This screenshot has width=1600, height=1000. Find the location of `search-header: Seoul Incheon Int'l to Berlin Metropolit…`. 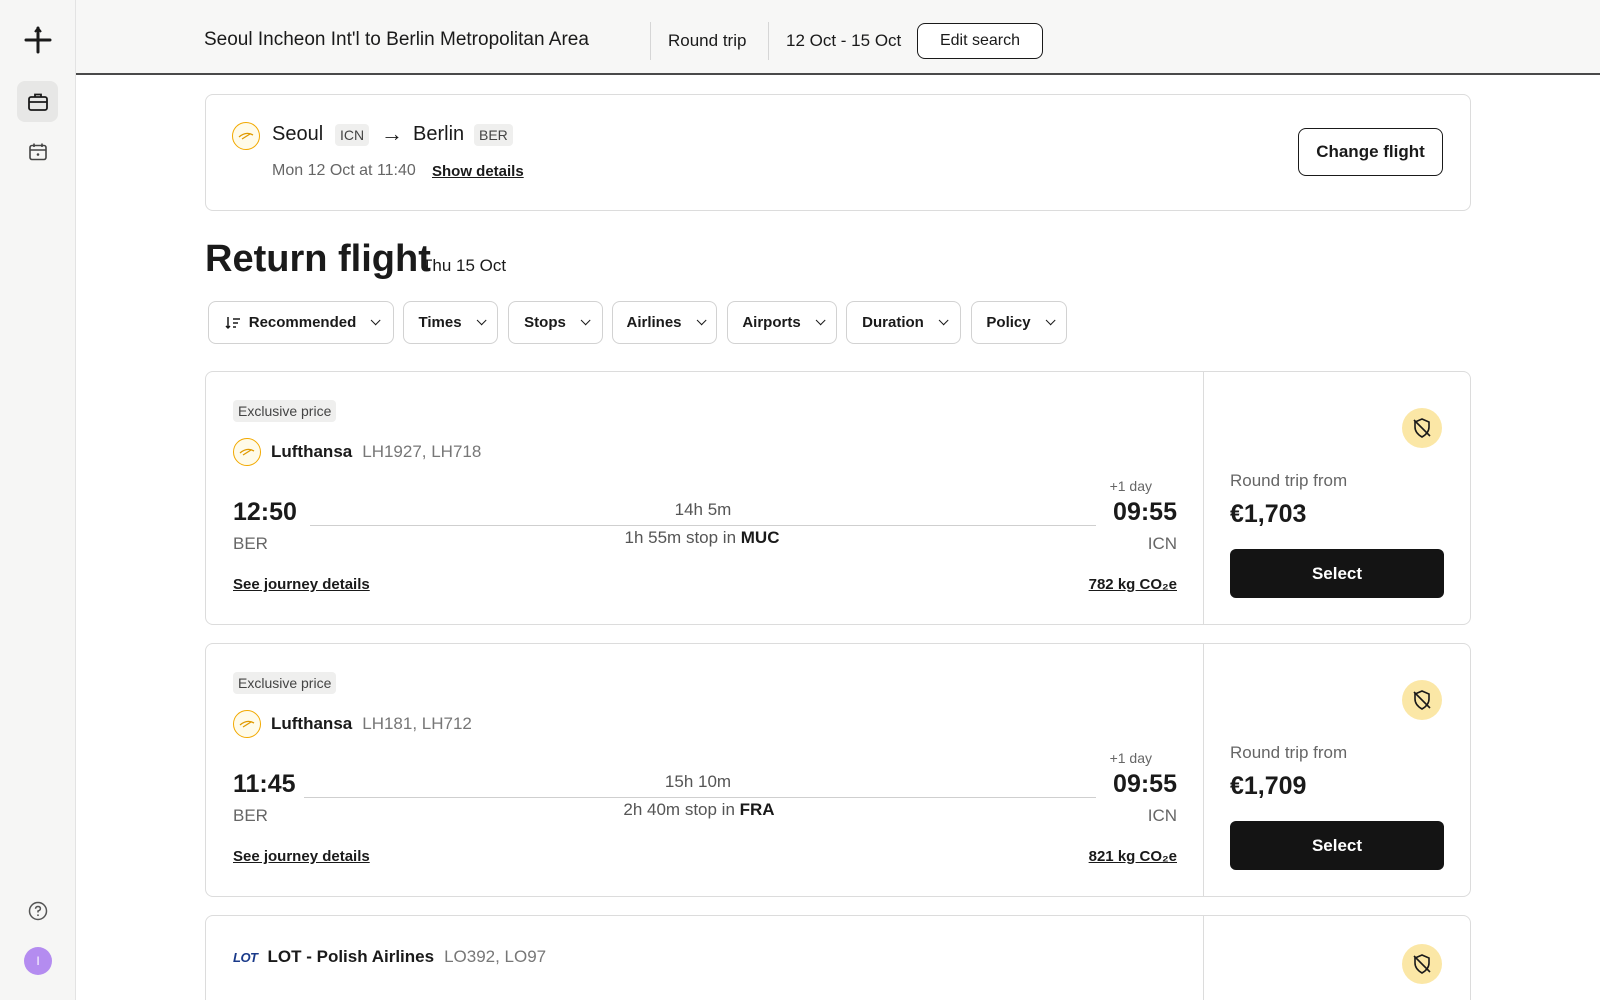

search-header: Seoul Incheon Int'l to Berlin Metropolit… is located at coordinates (838, 37).